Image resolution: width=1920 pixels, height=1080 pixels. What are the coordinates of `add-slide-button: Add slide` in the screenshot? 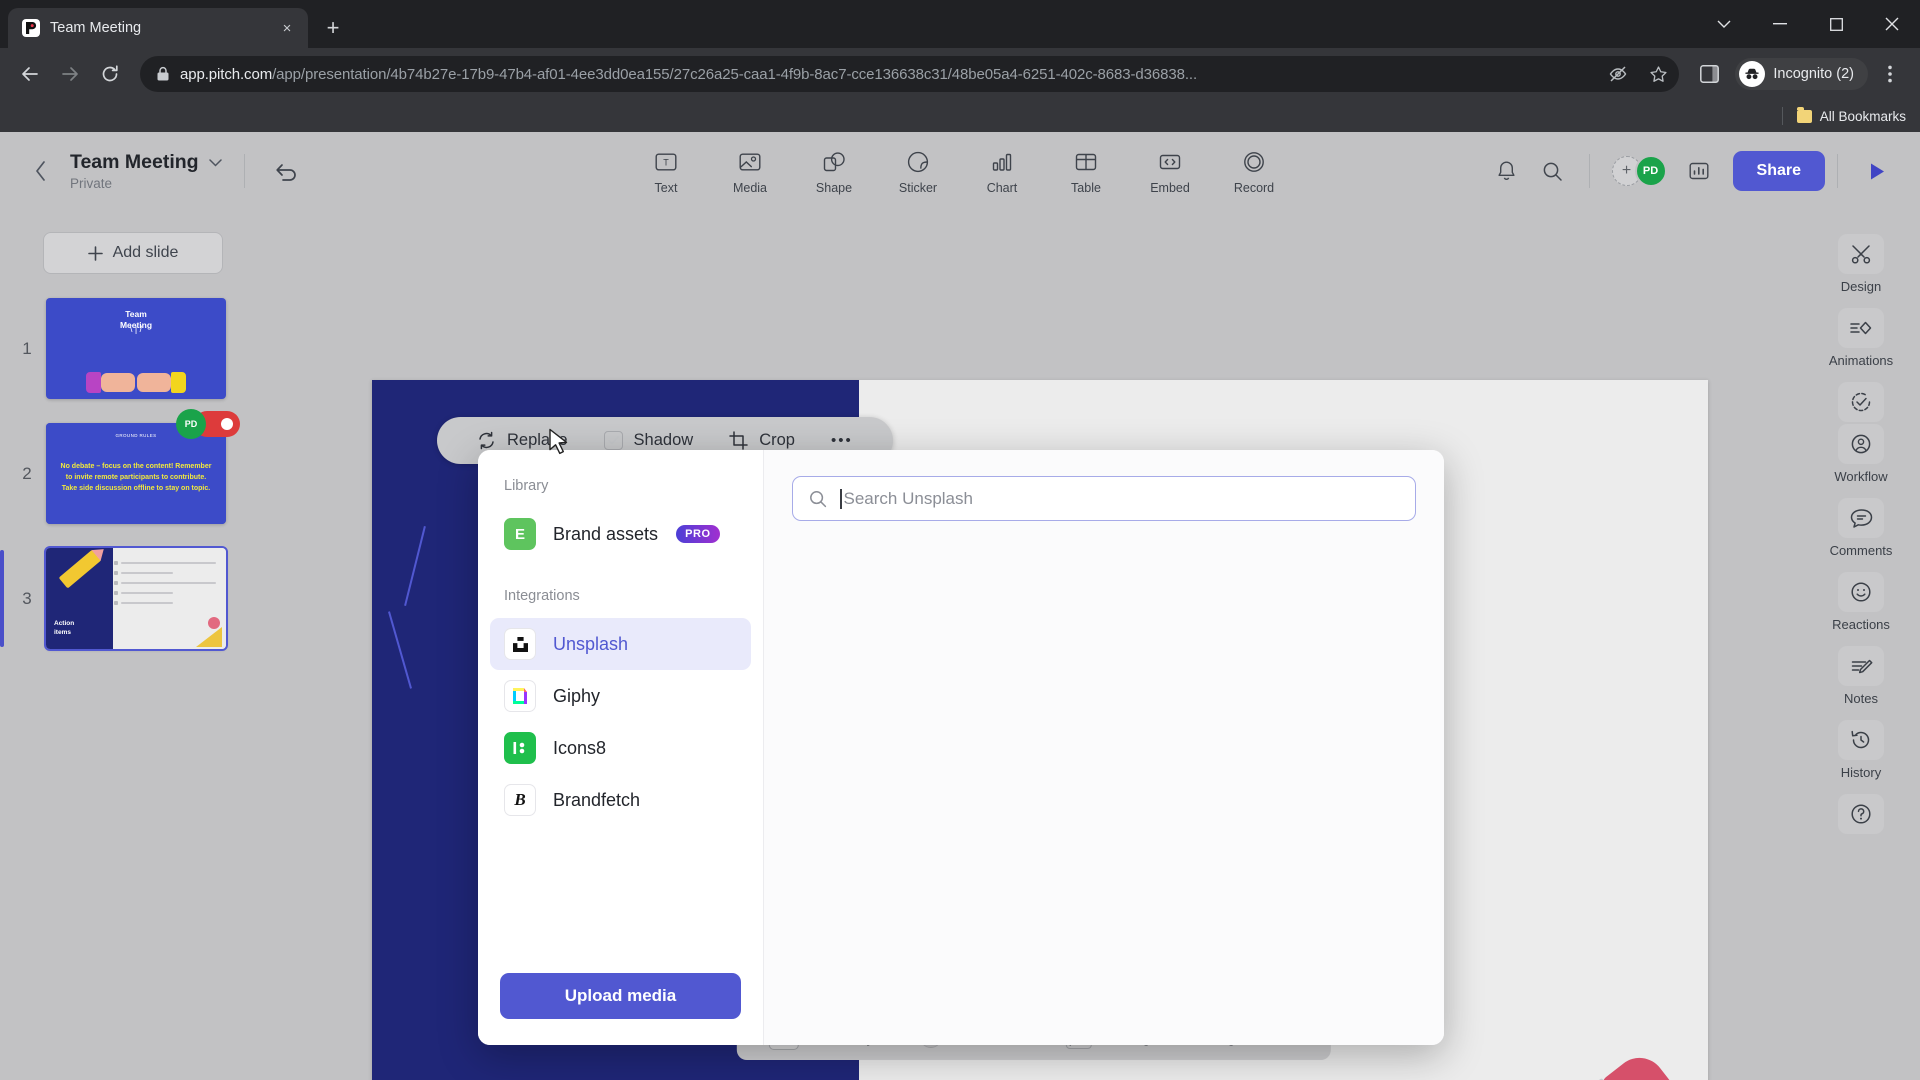 It's located at (133, 253).